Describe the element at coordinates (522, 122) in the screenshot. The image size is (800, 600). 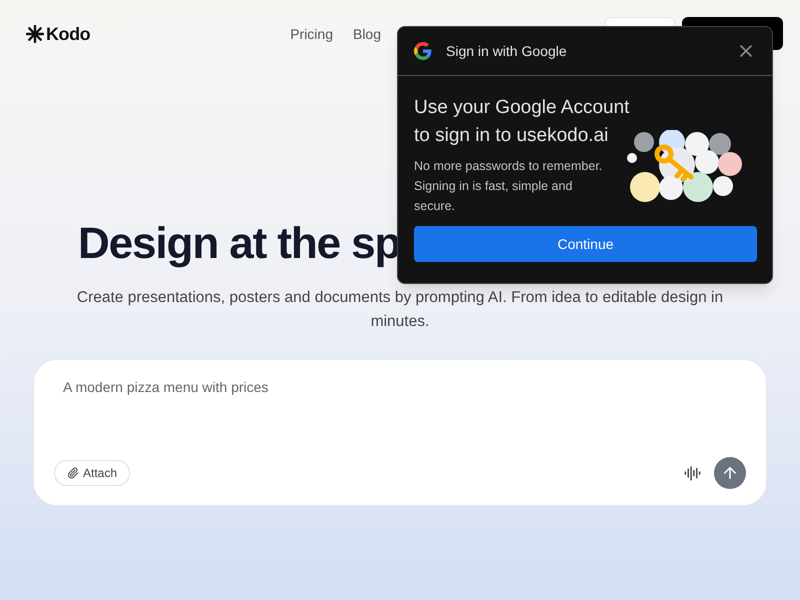
I see `popup-heading: Use your Google Account to sign in to usekodo.ai` at that location.